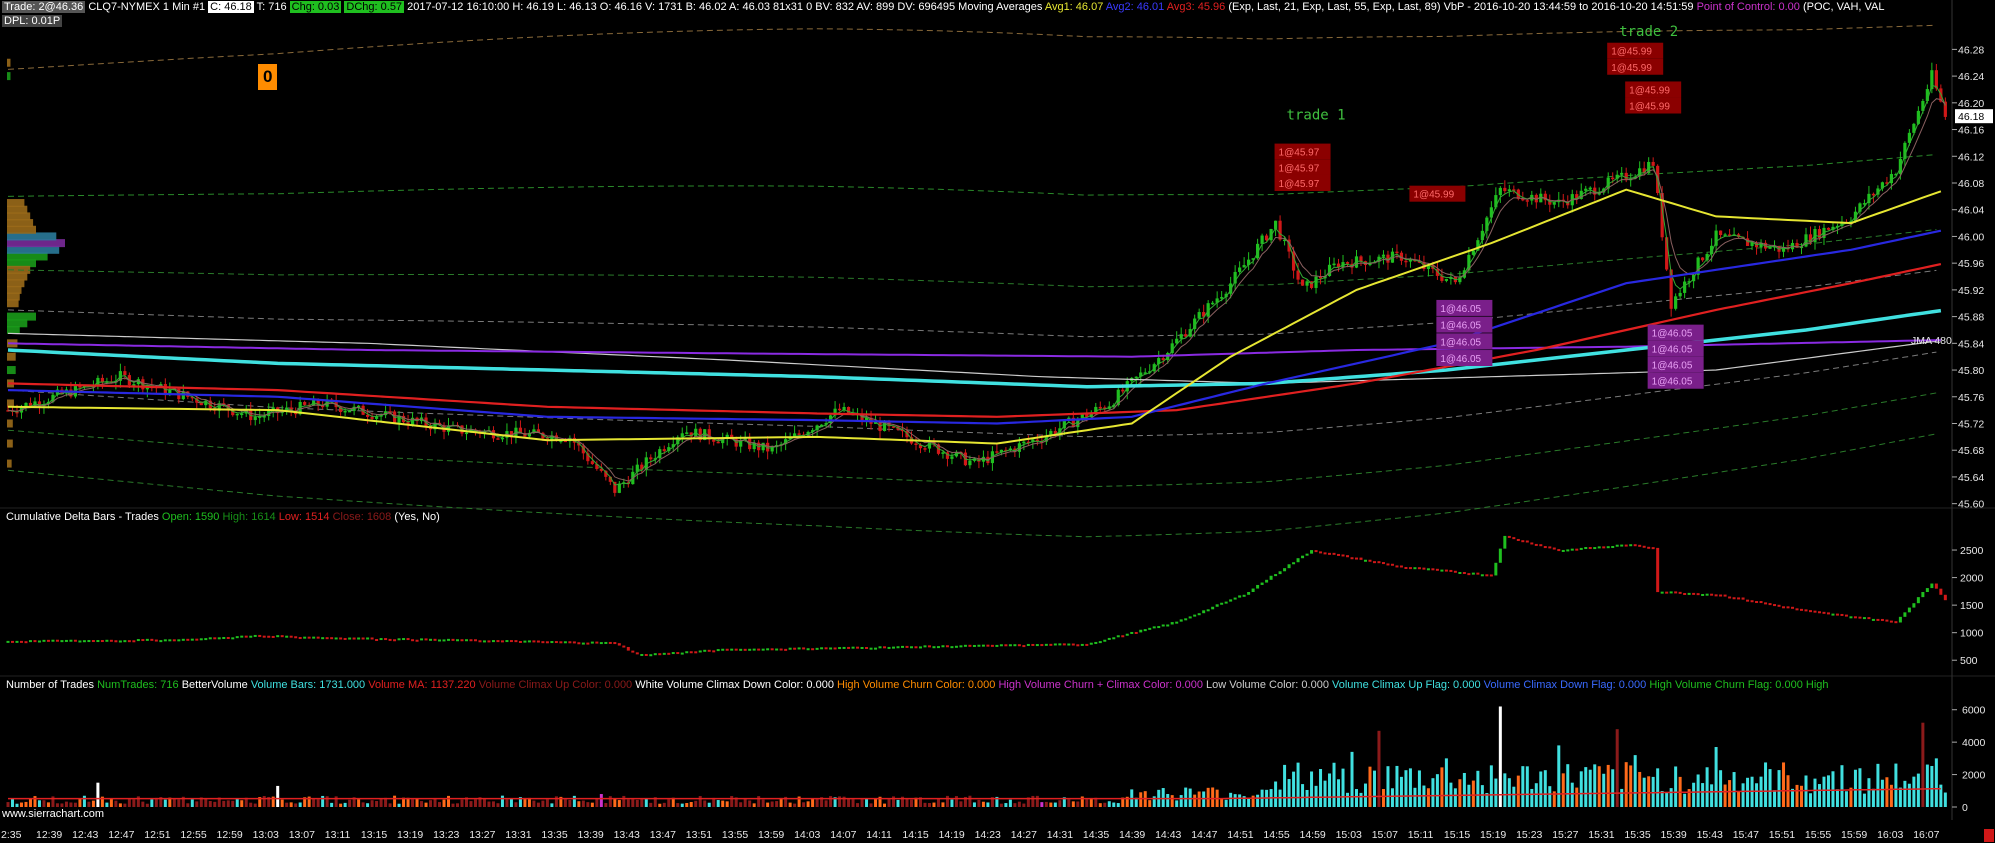  I want to click on order-text: 1@46.05, so click(1460, 326).